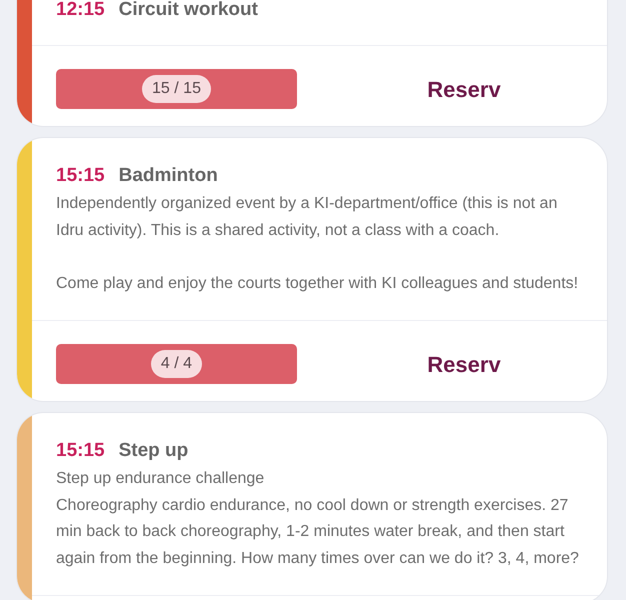 Image resolution: width=626 pixels, height=600 pixels. I want to click on class-title: Step up, so click(153, 451).